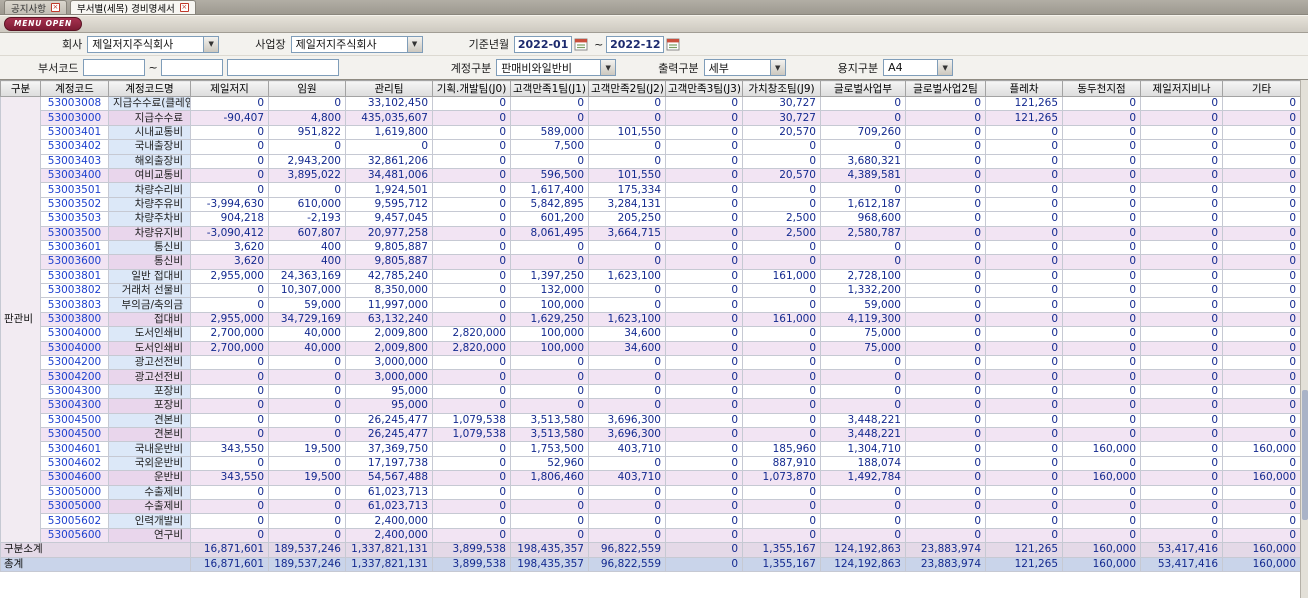 This screenshot has height=598, width=1308. Describe the element at coordinates (549, 334) in the screenshot. I see `cell-amount: 100,000` at that location.